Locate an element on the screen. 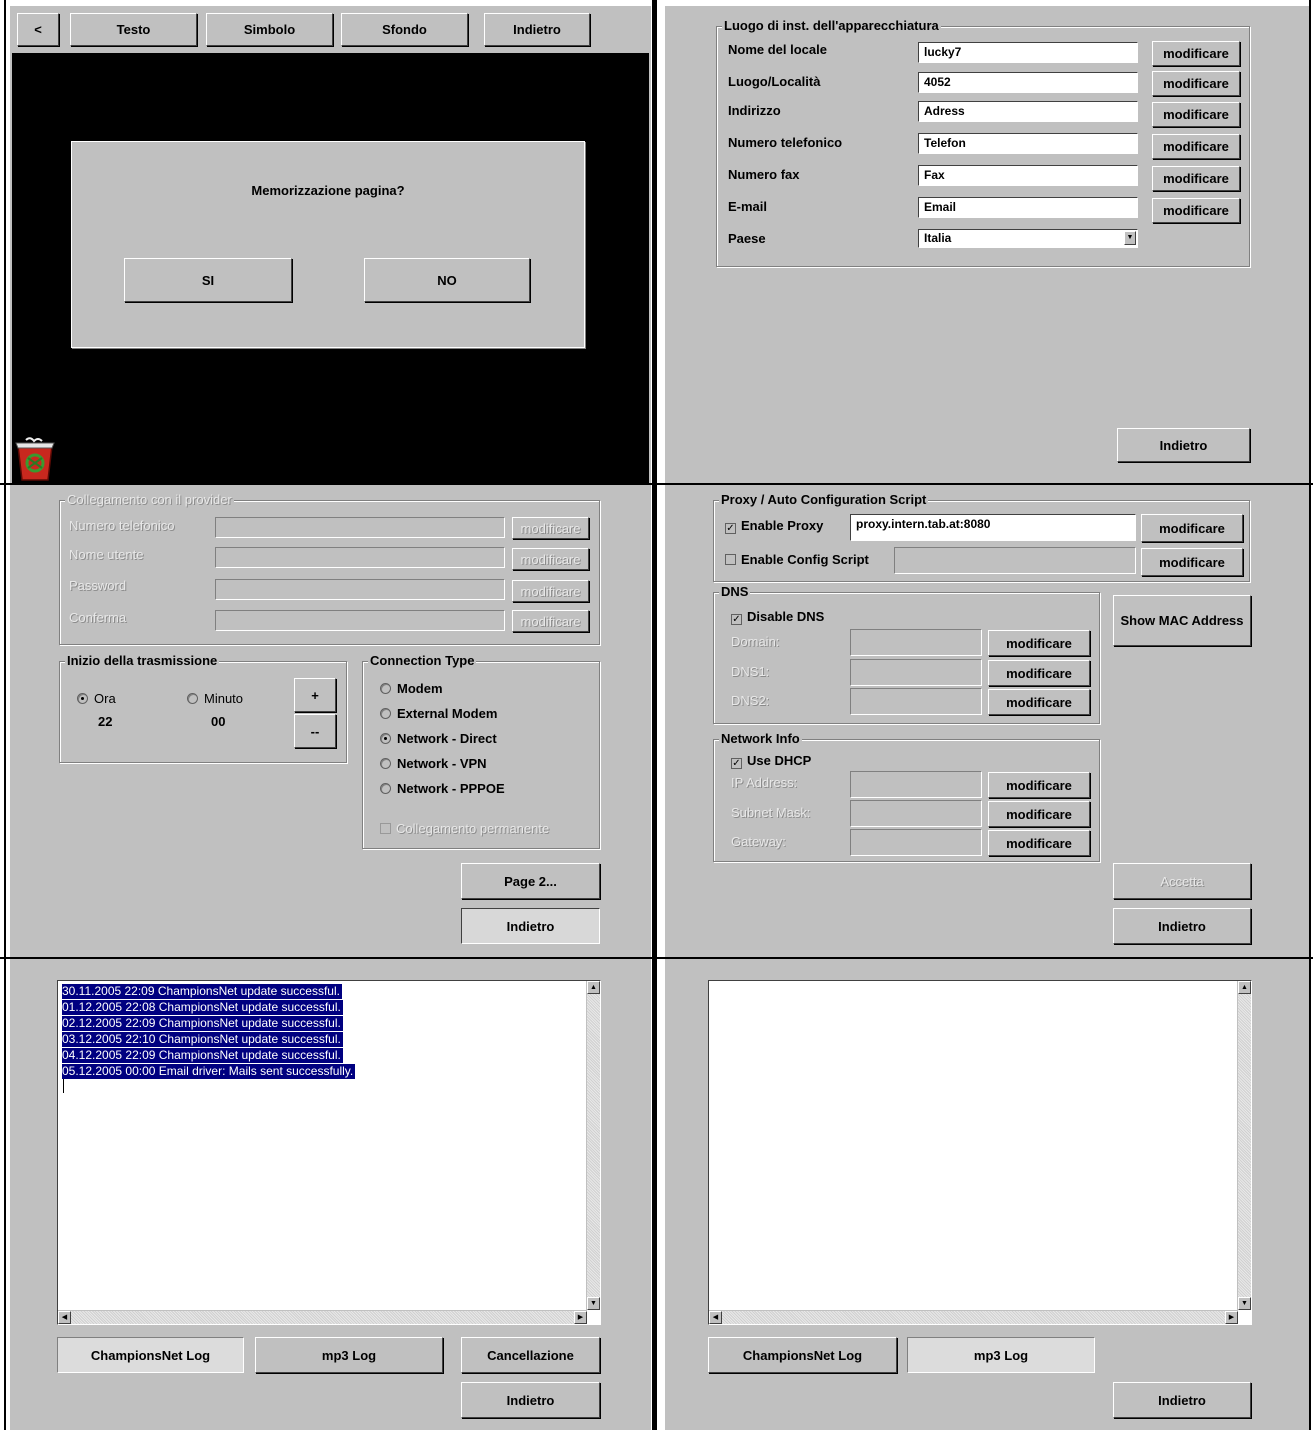 Image resolution: width=1313 pixels, height=1430 pixels. clear-button: Cancellazione is located at coordinates (530, 1355).